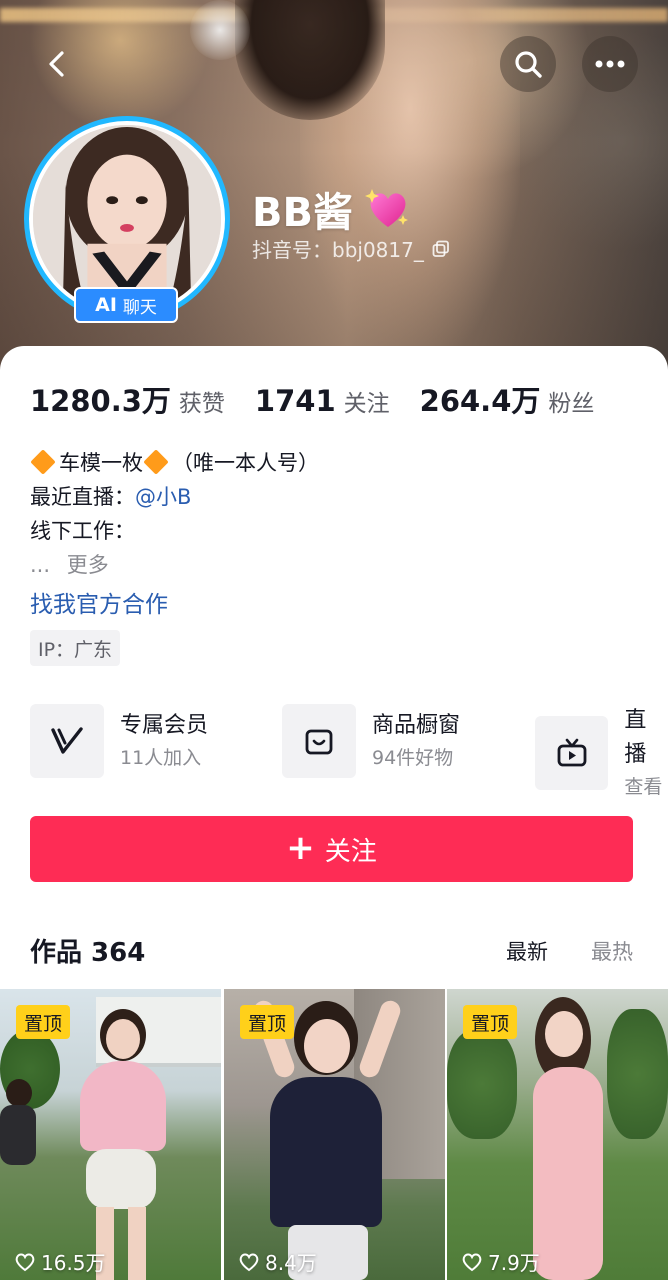 Image resolution: width=668 pixels, height=1280 pixels. What do you see at coordinates (612, 951) in the screenshot?
I see `sort-hottest-tab: 最热` at bounding box center [612, 951].